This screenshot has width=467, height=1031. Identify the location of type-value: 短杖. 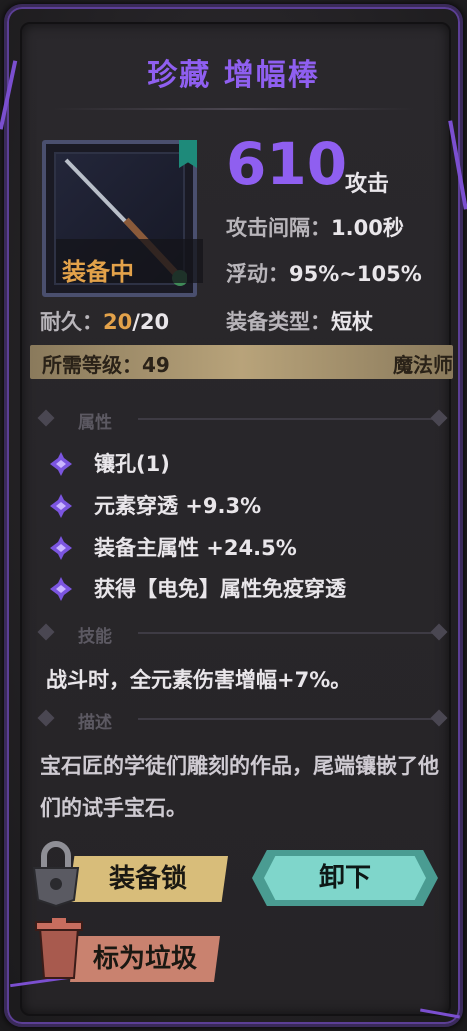
(352, 322).